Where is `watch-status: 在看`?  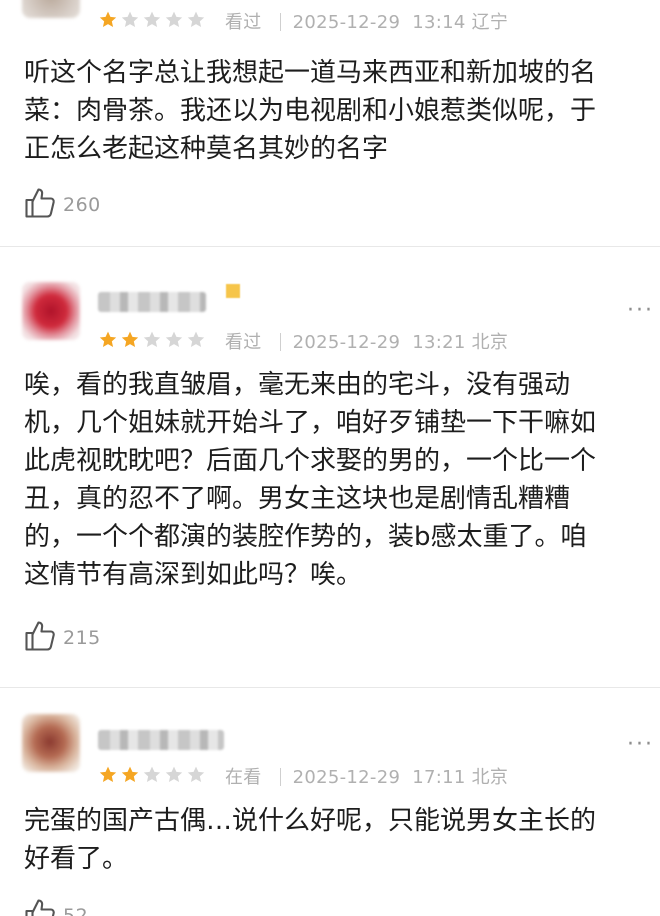
watch-status: 在看 is located at coordinates (243, 777).